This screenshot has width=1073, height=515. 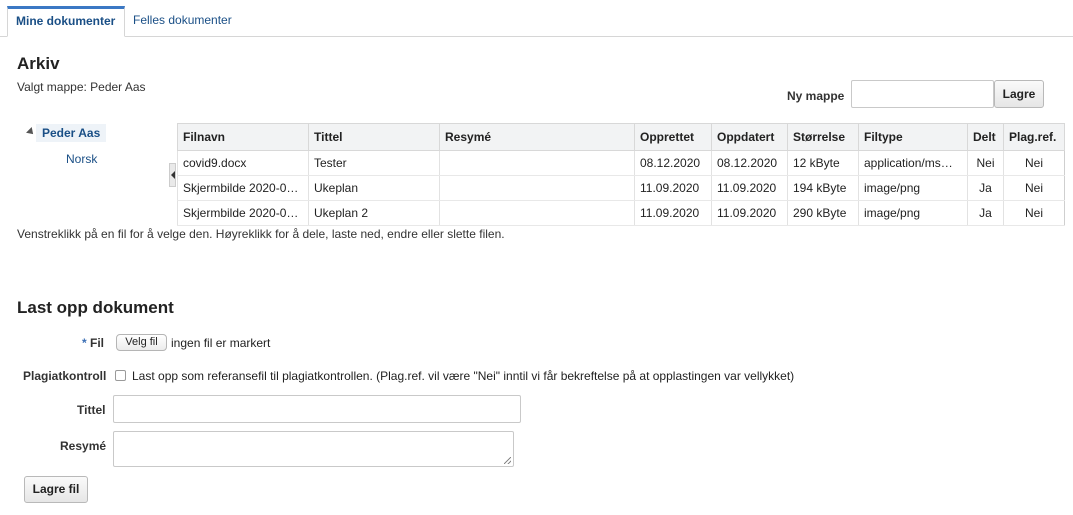 I want to click on tree-item-norsk: Norsk, so click(x=81, y=159).